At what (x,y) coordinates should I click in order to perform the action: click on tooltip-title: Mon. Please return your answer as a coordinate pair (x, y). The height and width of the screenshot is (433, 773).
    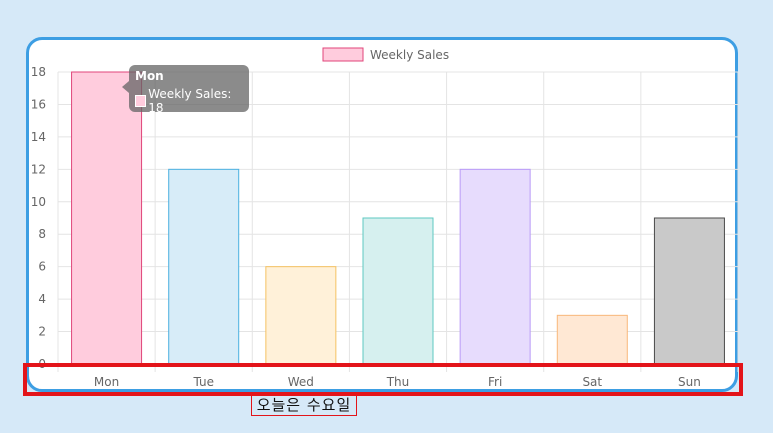
    Looking at the image, I should click on (149, 76).